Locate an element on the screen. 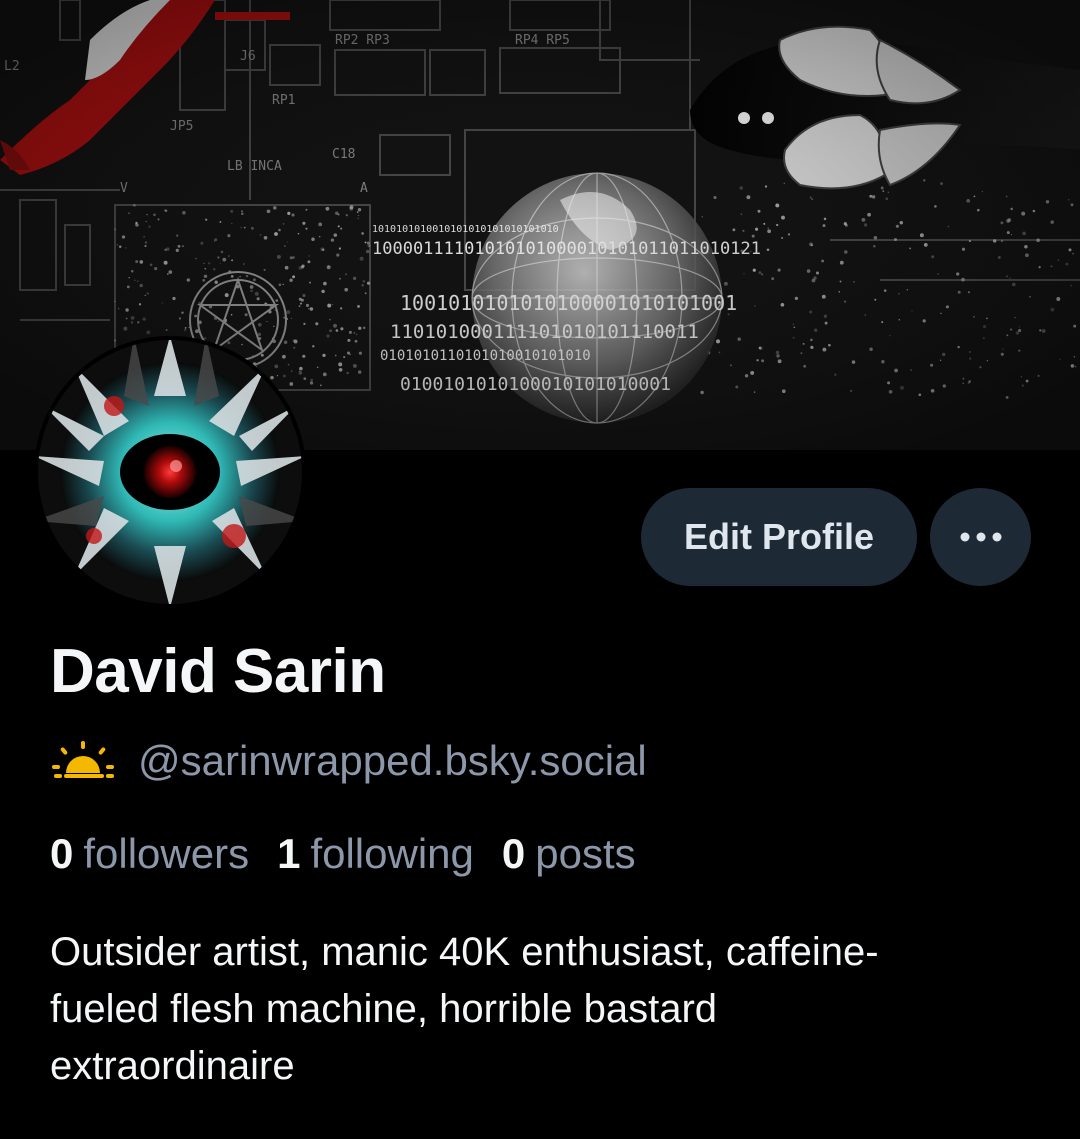  sun-behind-cloud-icon is located at coordinates (83, 759).